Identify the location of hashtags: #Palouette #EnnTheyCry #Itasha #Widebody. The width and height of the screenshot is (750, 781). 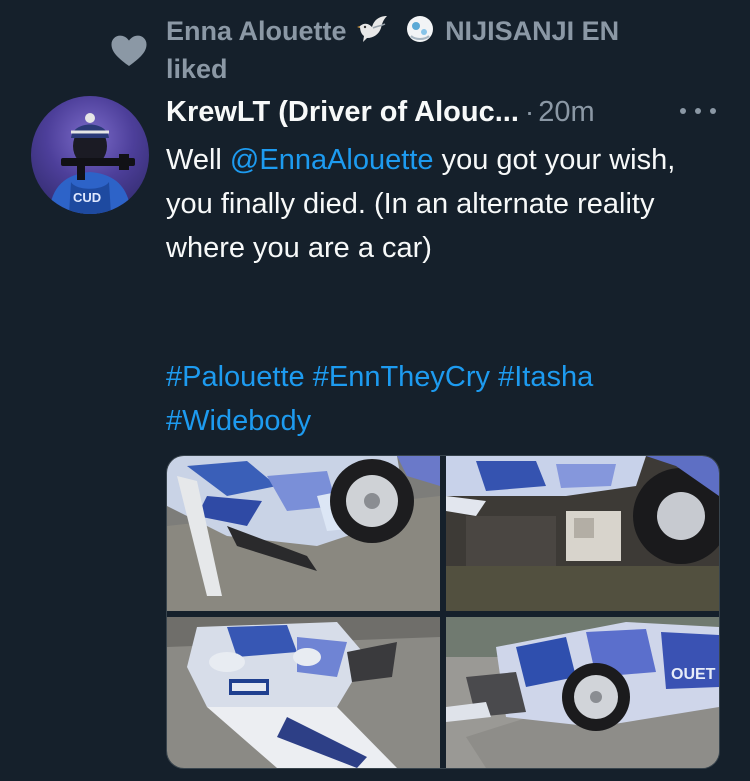
(436, 399).